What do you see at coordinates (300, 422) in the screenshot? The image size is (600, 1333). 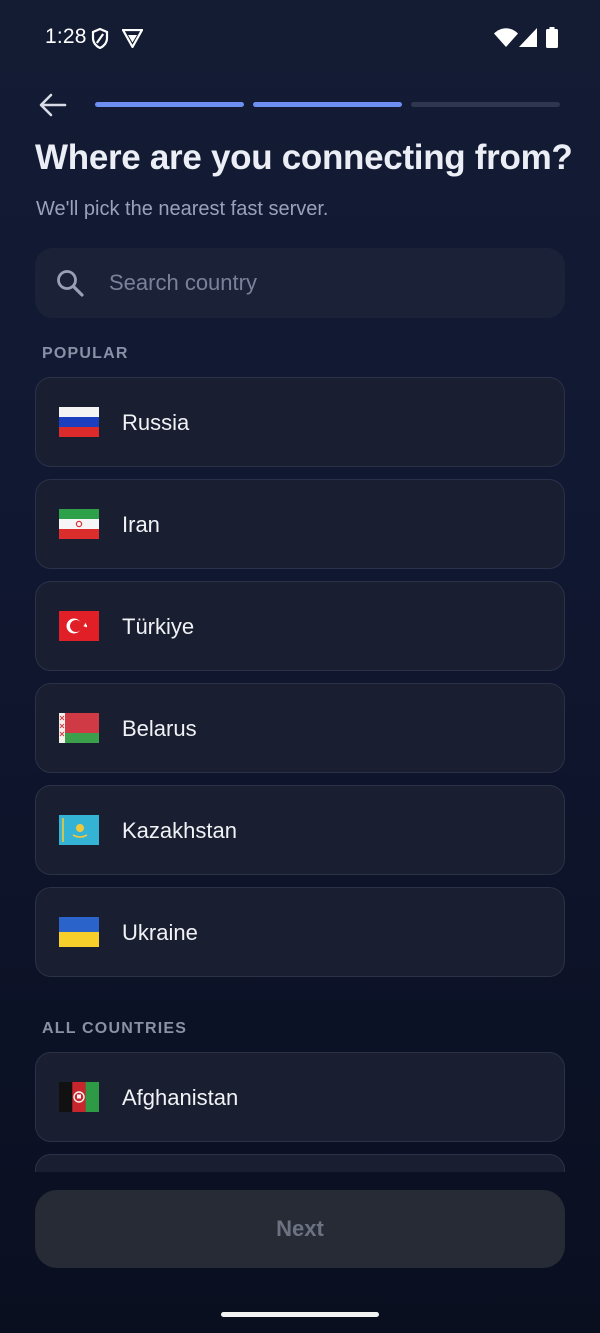 I see `country-item-russia: Russia` at bounding box center [300, 422].